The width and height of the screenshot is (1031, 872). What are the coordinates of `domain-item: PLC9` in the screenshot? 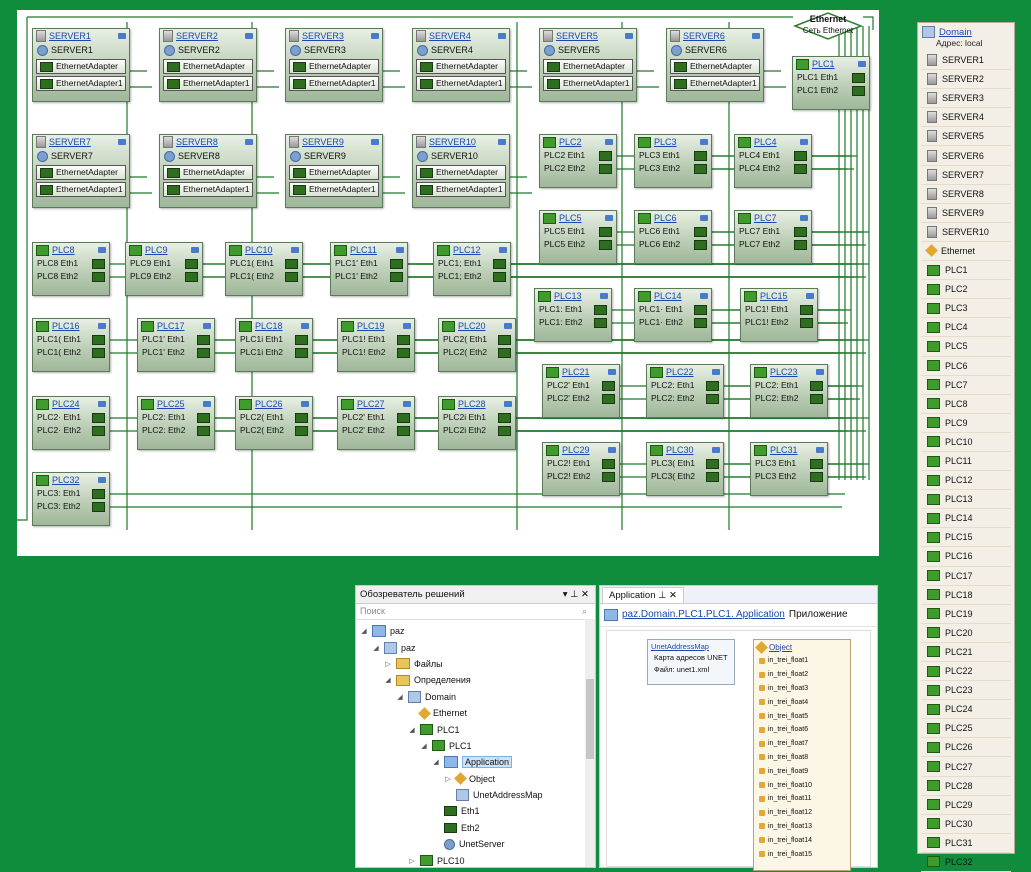 It's located at (966, 423).